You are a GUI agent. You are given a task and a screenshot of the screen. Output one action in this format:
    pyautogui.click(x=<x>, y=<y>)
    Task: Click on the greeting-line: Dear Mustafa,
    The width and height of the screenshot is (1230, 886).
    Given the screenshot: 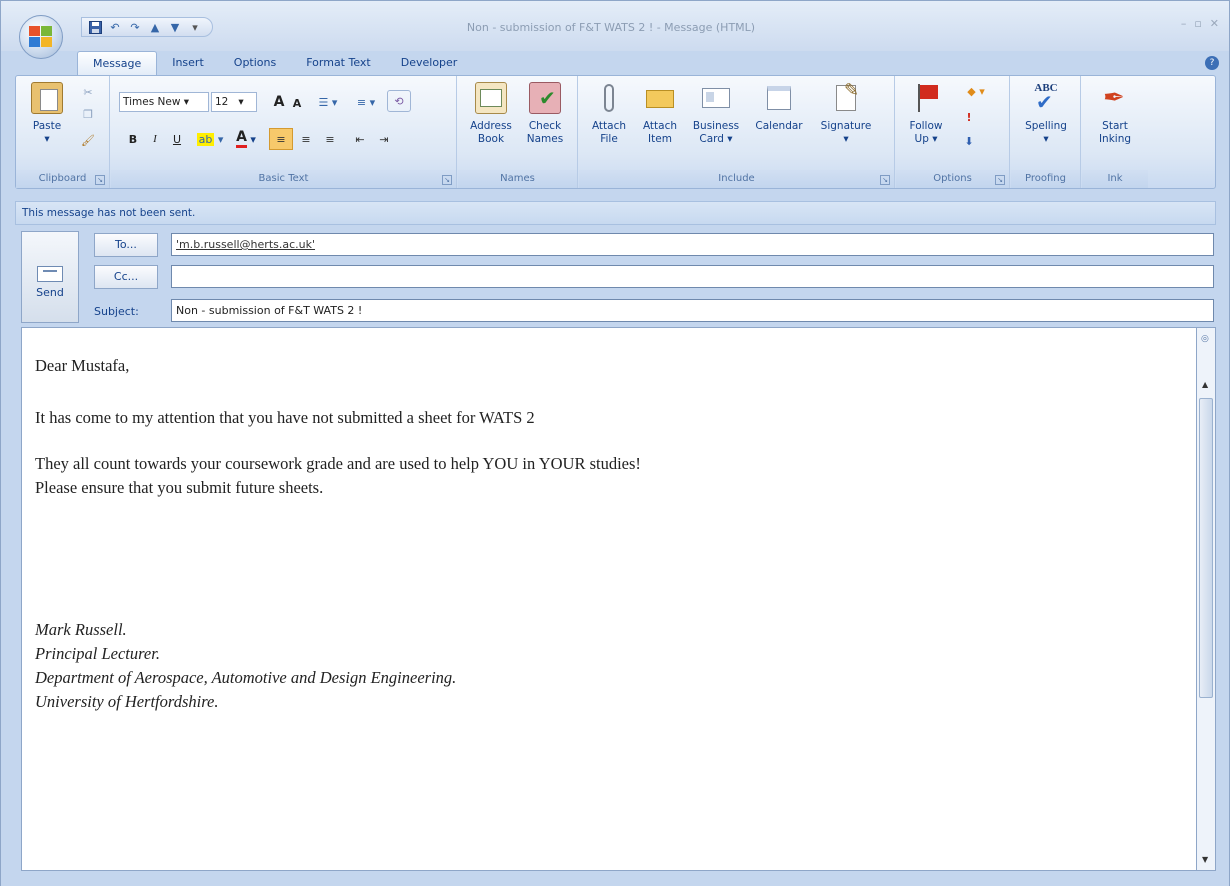 What is the action you would take?
    pyautogui.click(x=82, y=365)
    